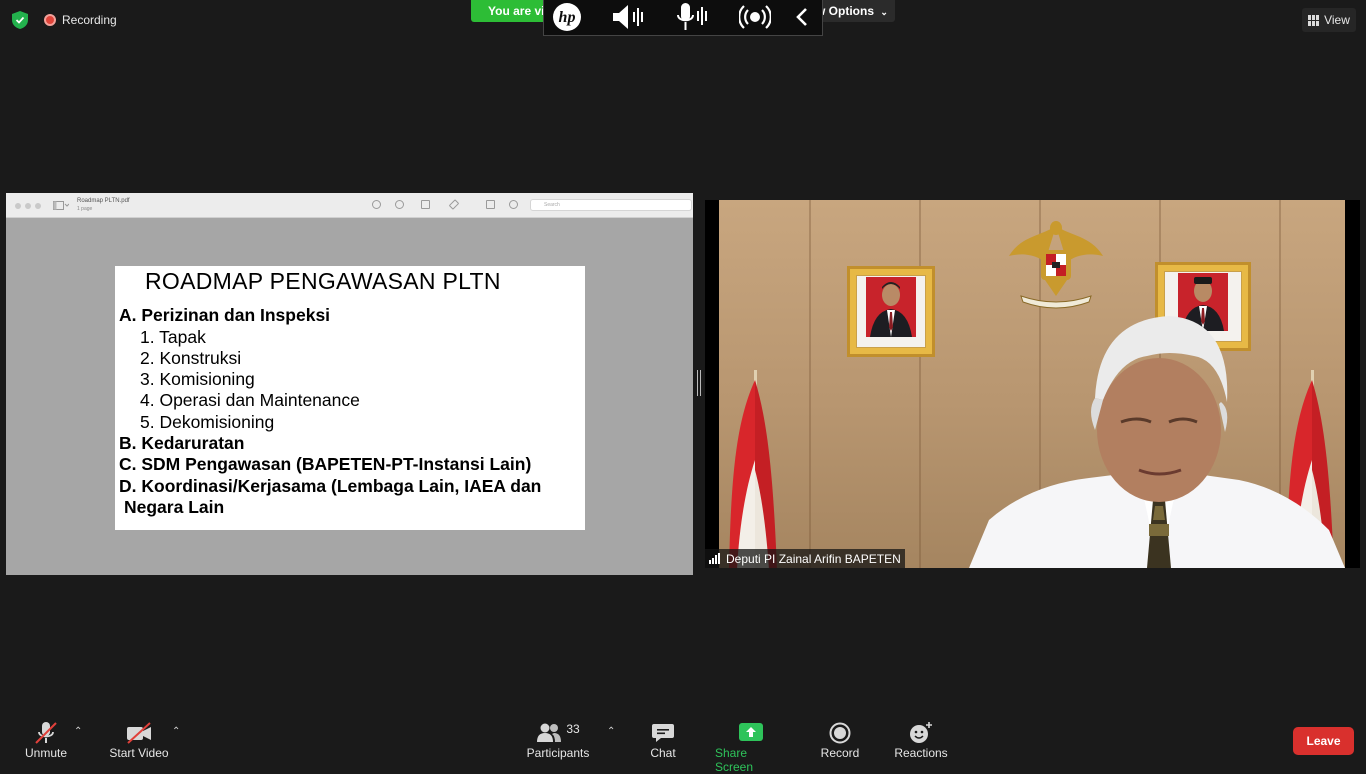 This screenshot has width=1366, height=774. I want to click on recording-dot-icon, so click(50, 20).